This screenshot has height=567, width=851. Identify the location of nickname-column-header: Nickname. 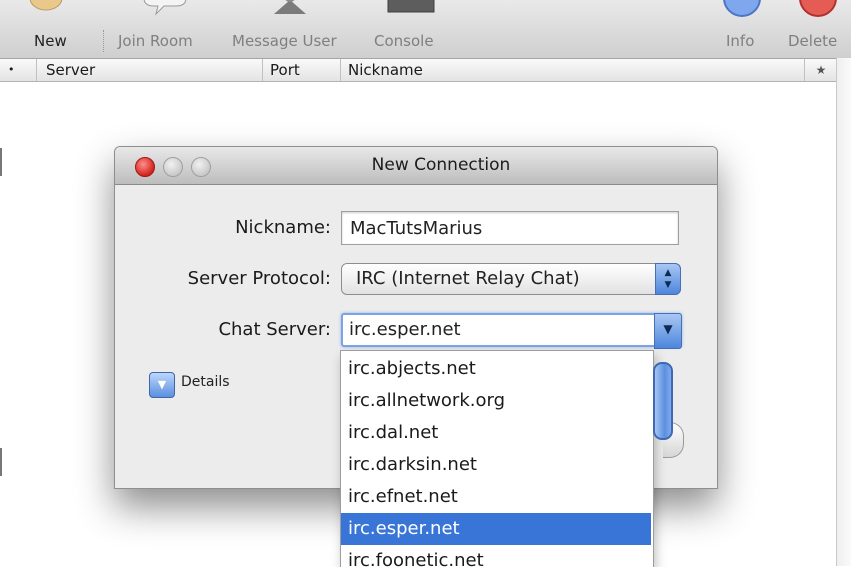
(571, 70).